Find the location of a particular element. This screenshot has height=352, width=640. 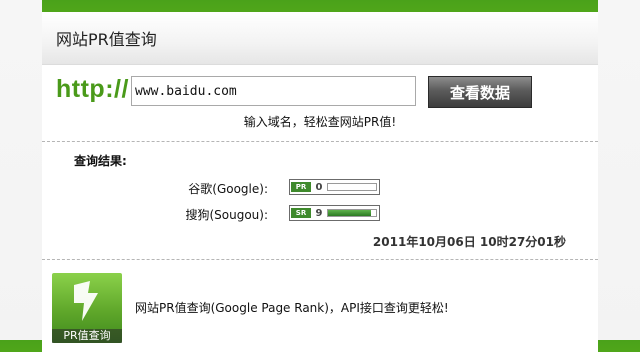

pr-tag: PR is located at coordinates (301, 187).